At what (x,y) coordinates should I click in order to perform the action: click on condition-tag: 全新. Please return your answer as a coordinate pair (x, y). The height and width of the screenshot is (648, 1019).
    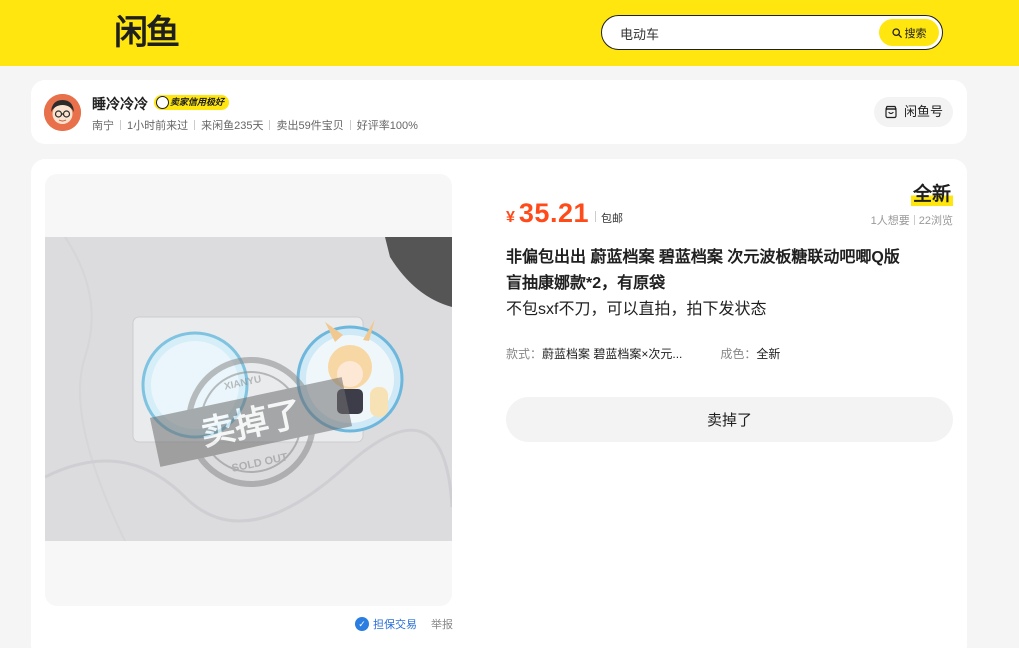
    Looking at the image, I should click on (931, 192).